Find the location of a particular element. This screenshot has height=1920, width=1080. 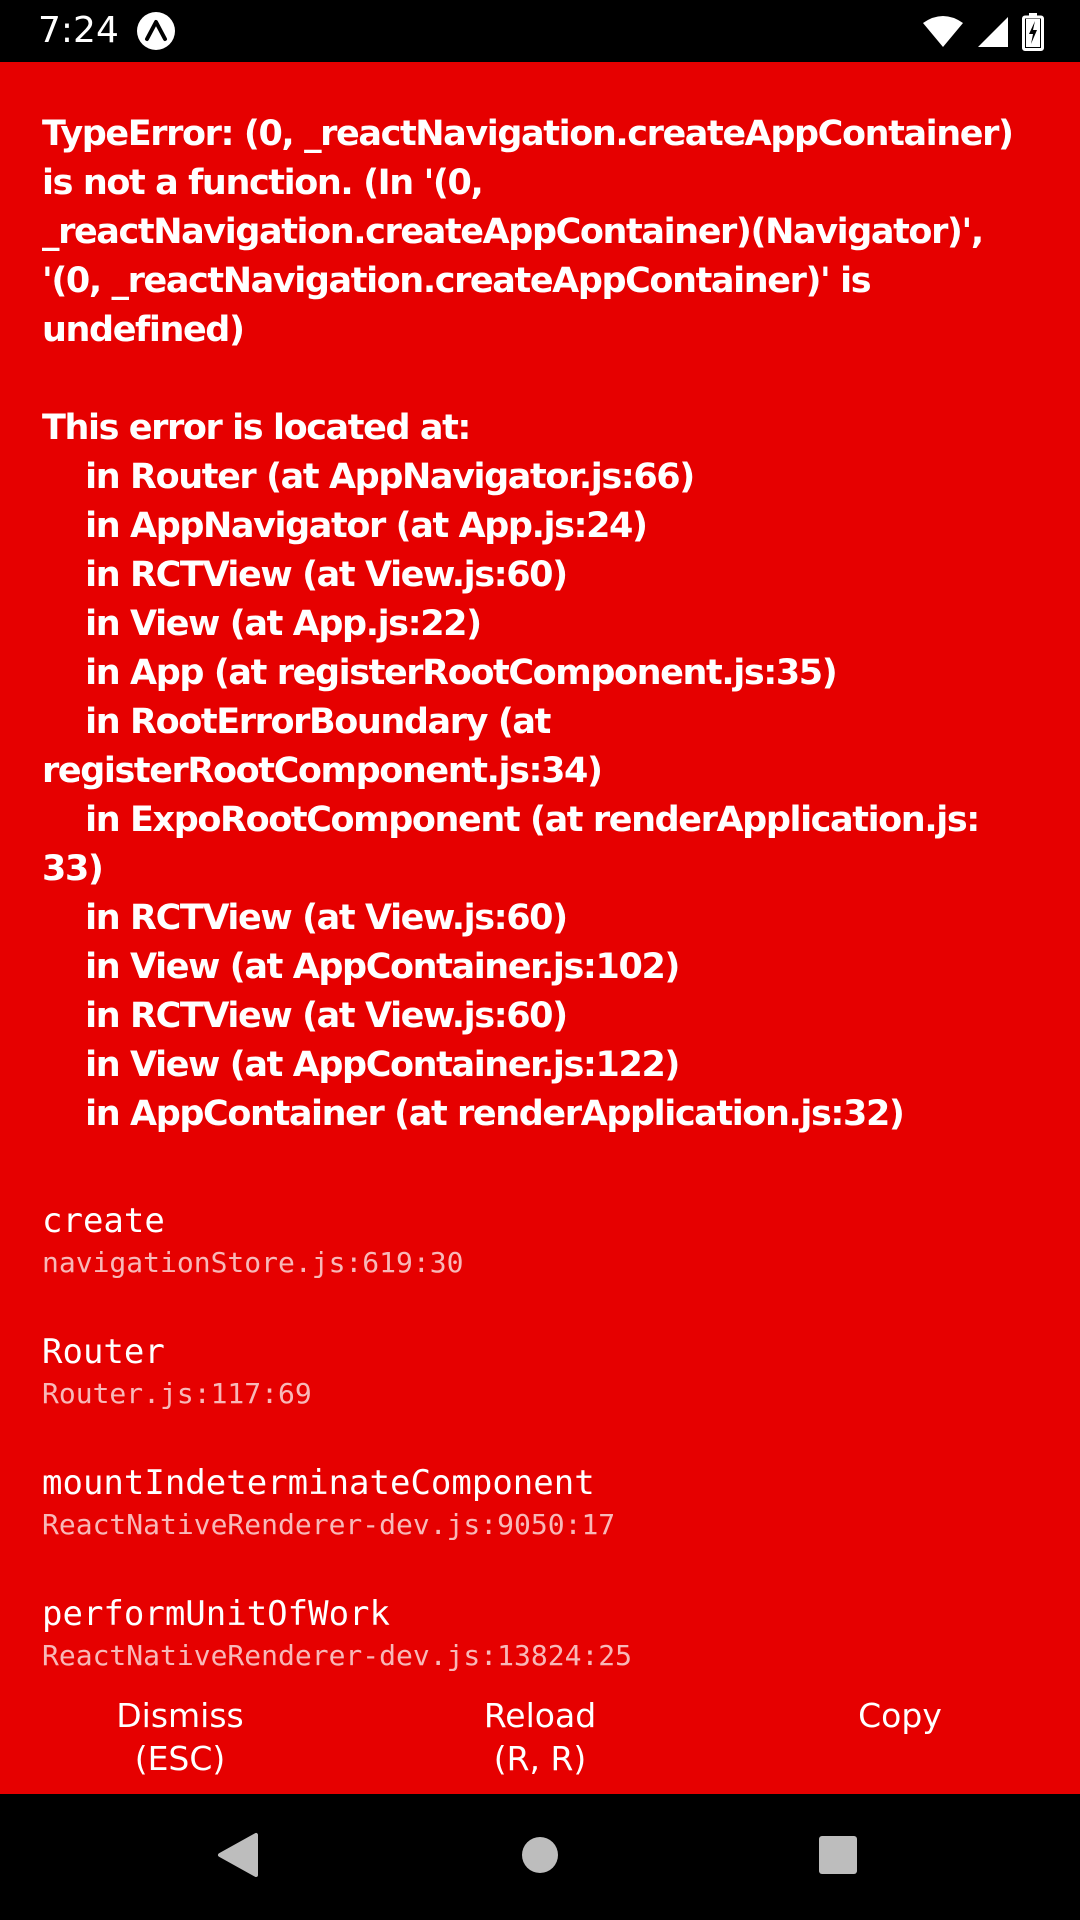

copy-button: Copy is located at coordinates (900, 1737).